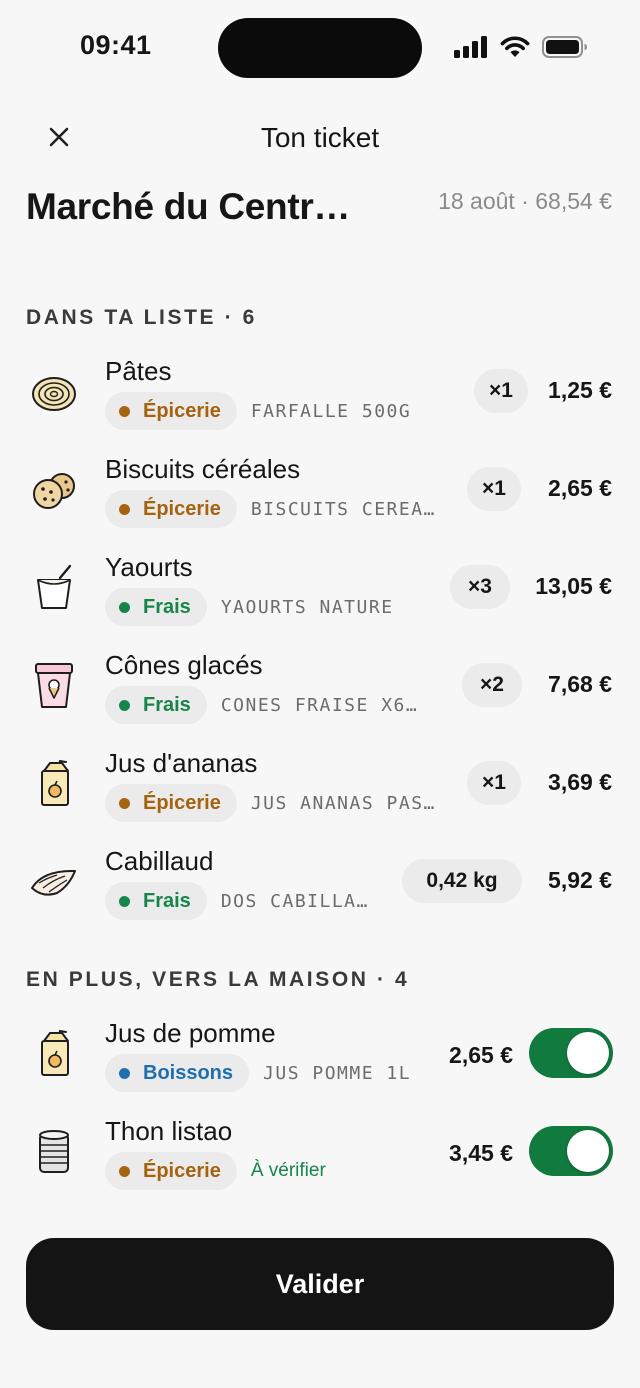  I want to click on section-extras-label: EN PLUS, VERS LA MAISON · 4, so click(218, 979).